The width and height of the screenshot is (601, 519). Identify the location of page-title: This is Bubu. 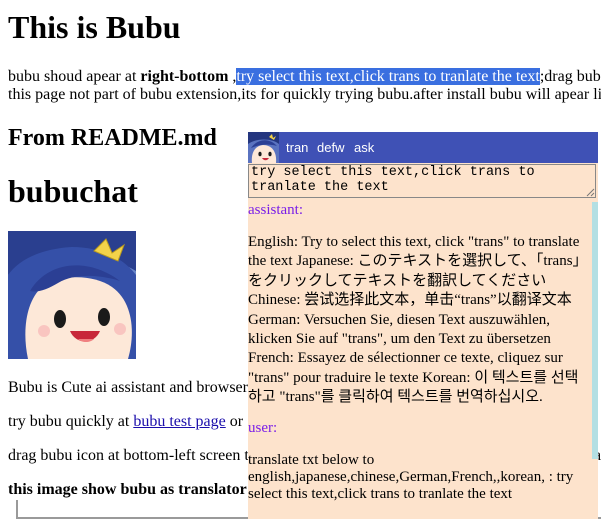
(94, 27).